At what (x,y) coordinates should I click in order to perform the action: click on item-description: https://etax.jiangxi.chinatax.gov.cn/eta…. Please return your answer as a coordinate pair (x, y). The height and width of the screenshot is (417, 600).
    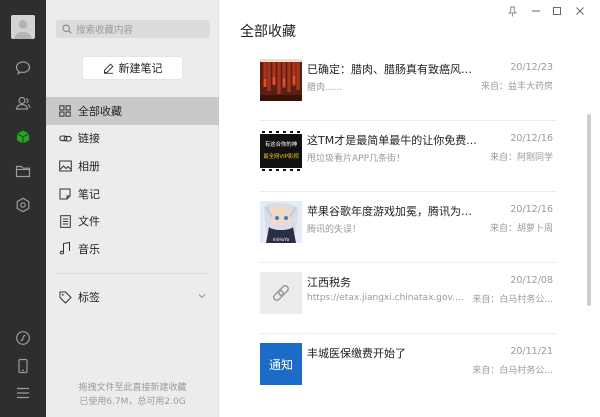
    Looking at the image, I should click on (387, 298).